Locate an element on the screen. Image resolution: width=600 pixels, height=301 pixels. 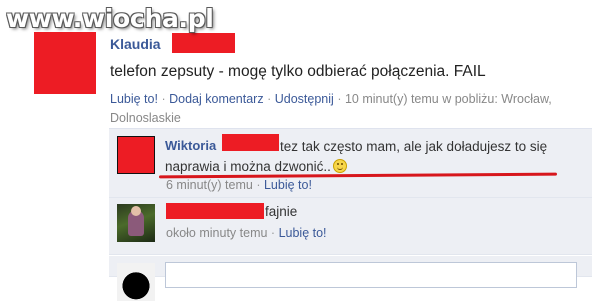
viewer-avatar is located at coordinates (136, 282).